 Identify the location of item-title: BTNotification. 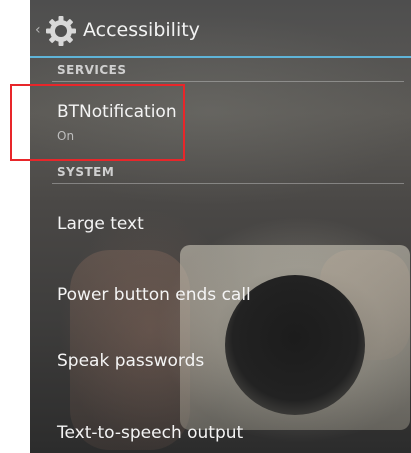
(117, 112).